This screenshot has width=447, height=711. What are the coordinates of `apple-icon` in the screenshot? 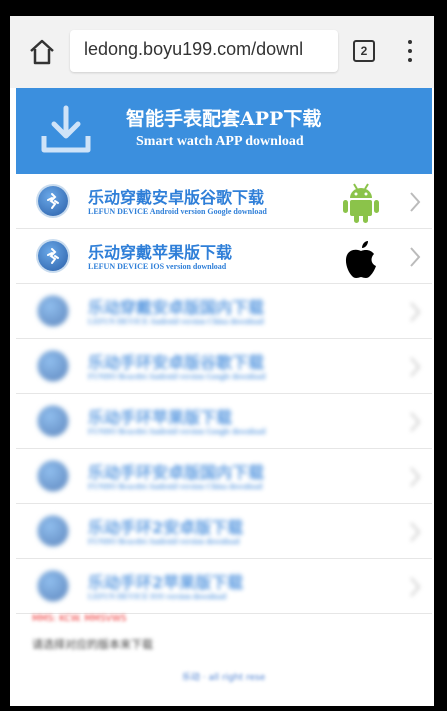 It's located at (361, 258).